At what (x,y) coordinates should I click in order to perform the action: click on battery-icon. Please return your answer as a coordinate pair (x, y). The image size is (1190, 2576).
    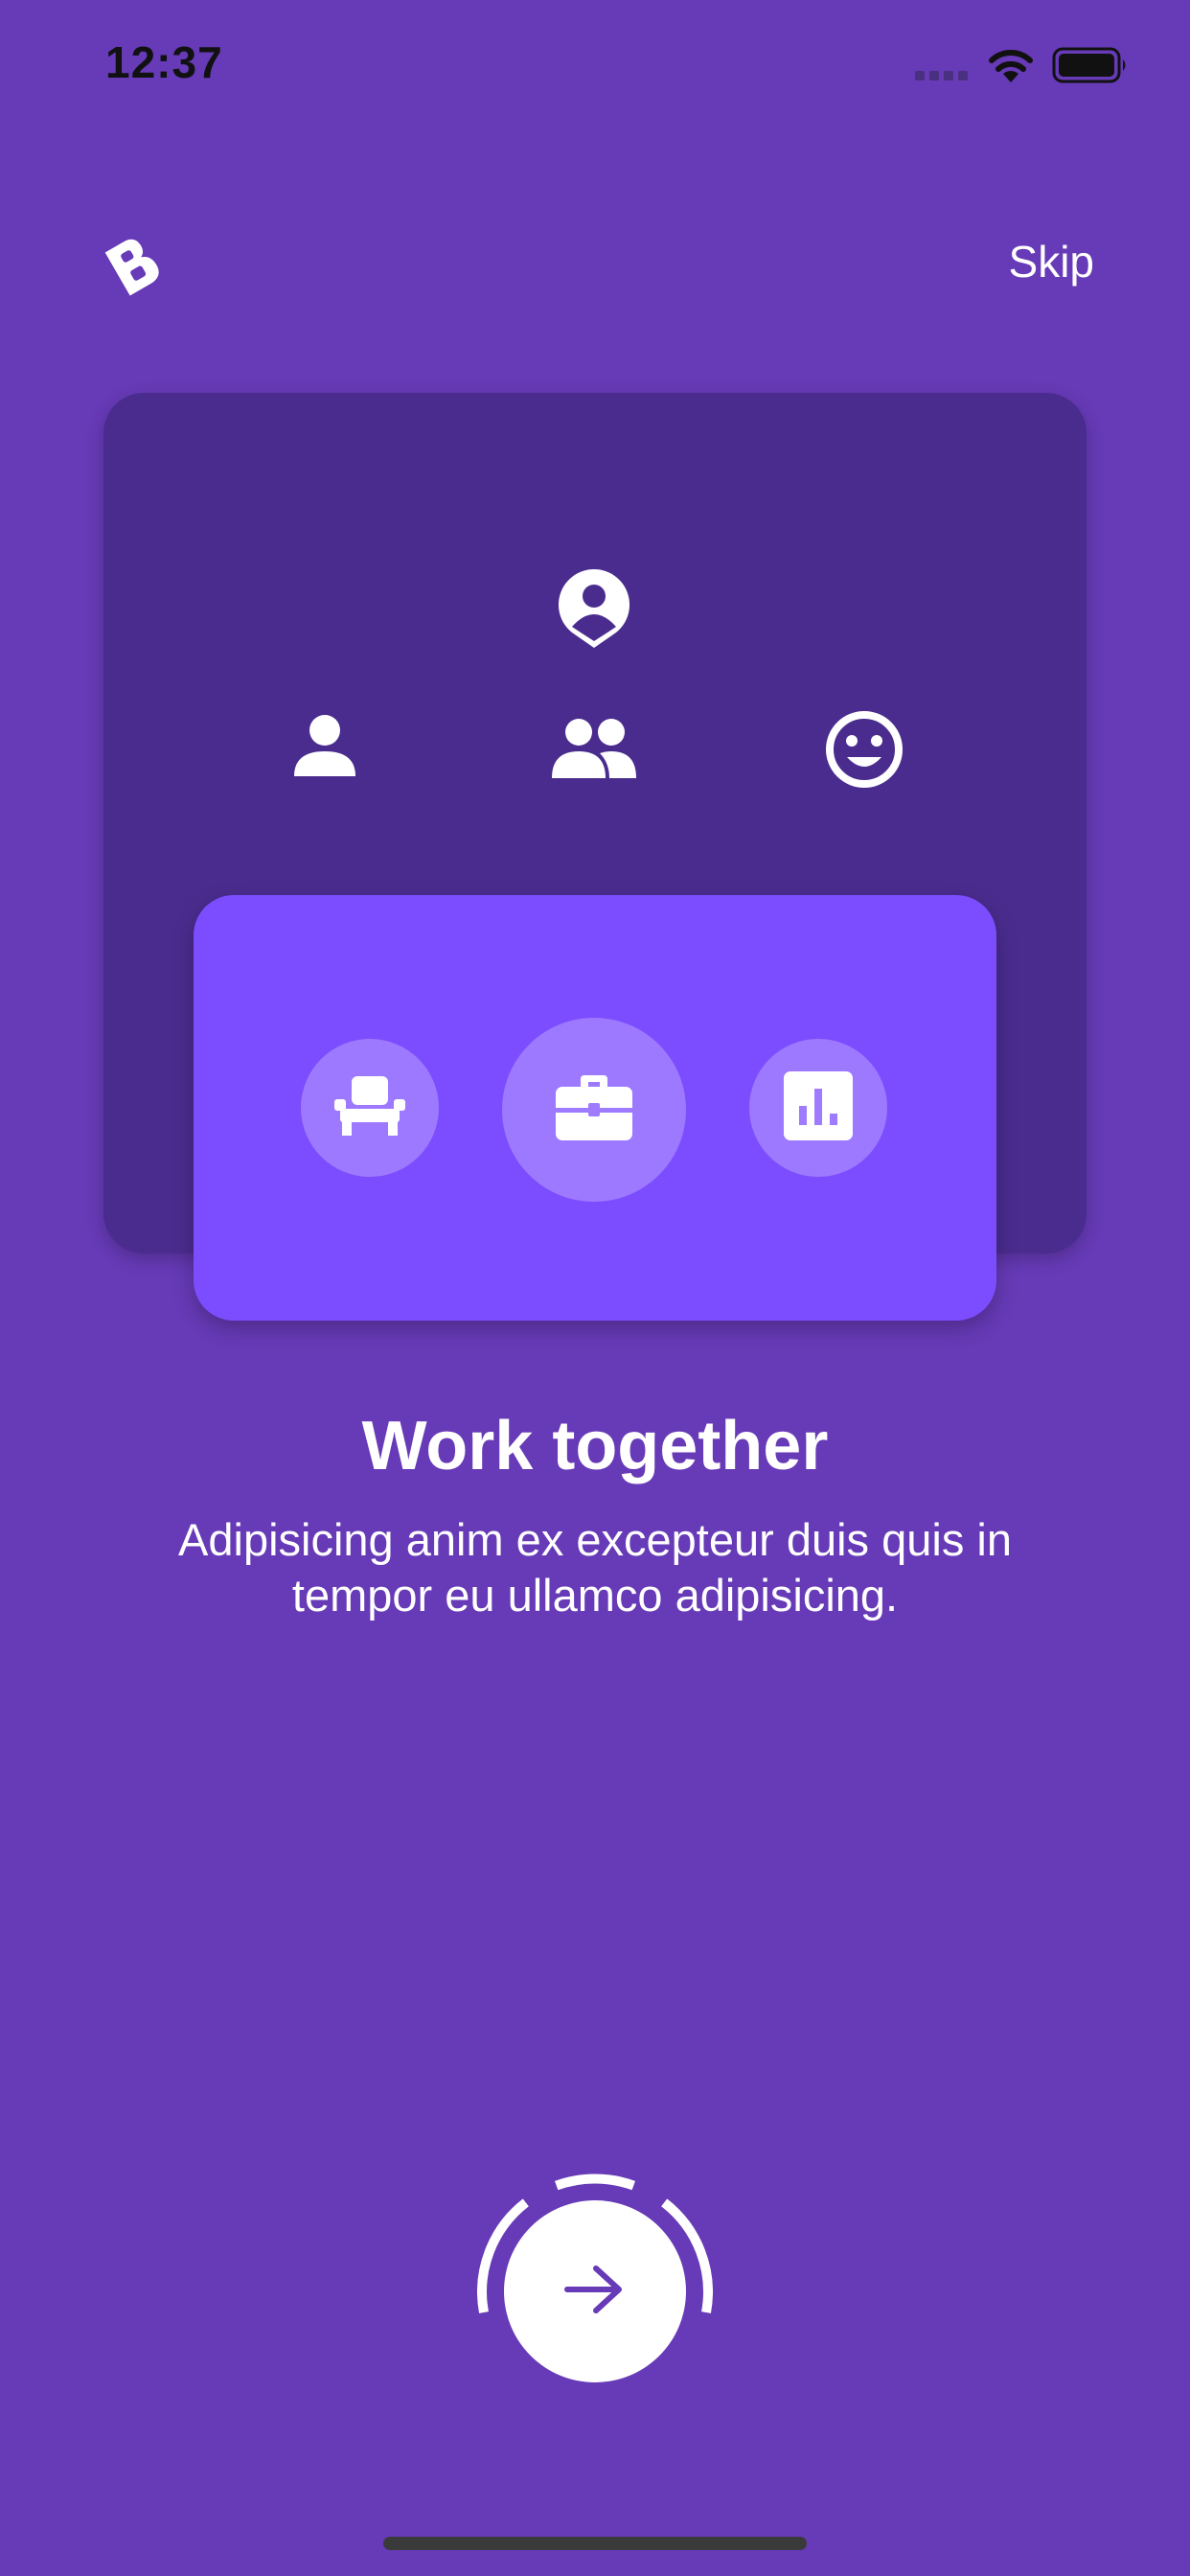
    Looking at the image, I should click on (1091, 67).